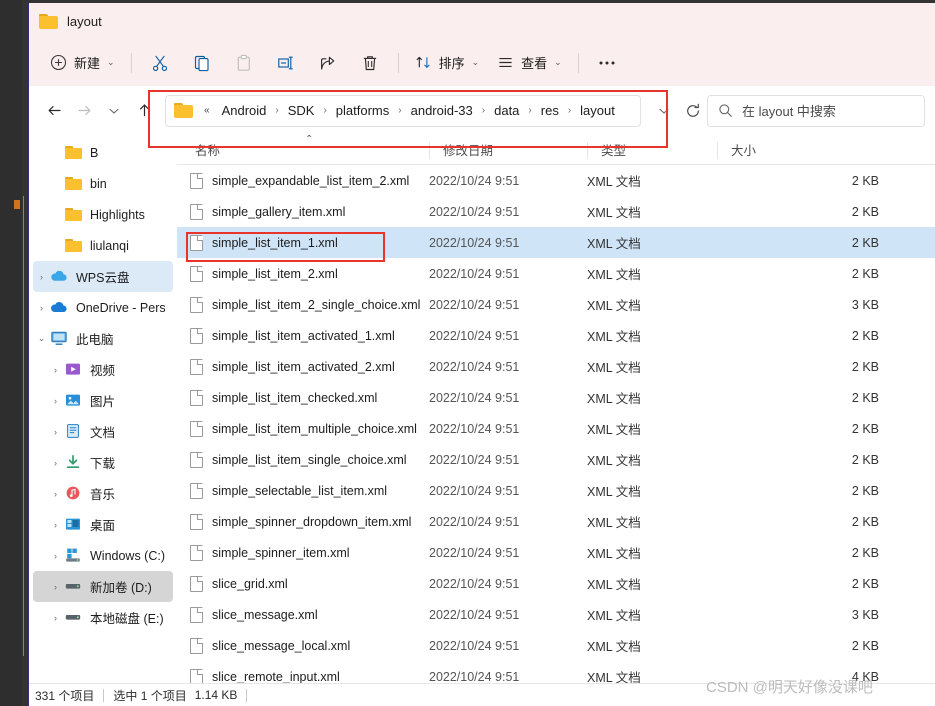 This screenshot has width=935, height=706. Describe the element at coordinates (442, 110) in the screenshot. I see `breadcrumb-item-3: android-33` at that location.